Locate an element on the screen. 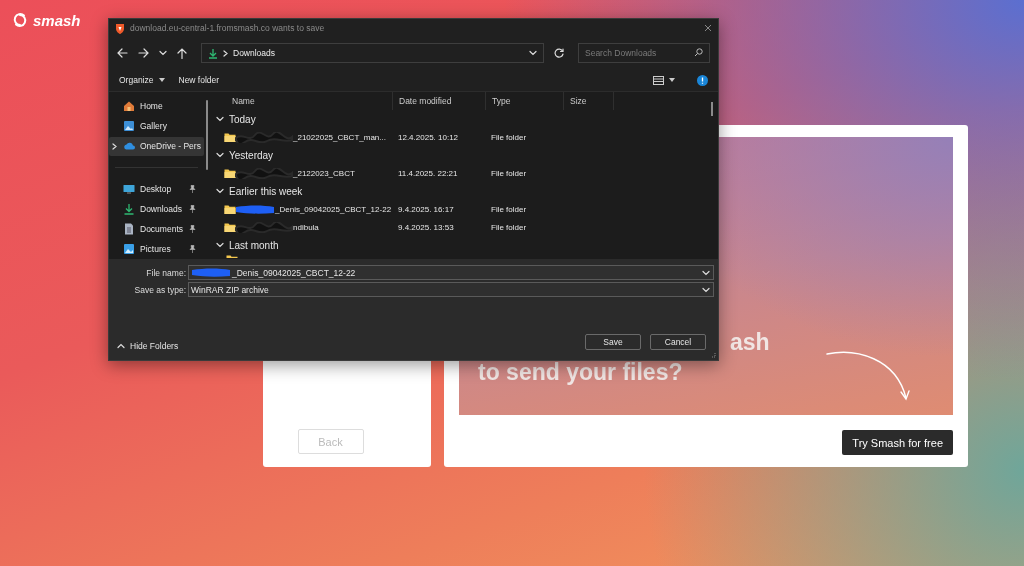  file-name: _2122023_CBCT is located at coordinates (324, 173).